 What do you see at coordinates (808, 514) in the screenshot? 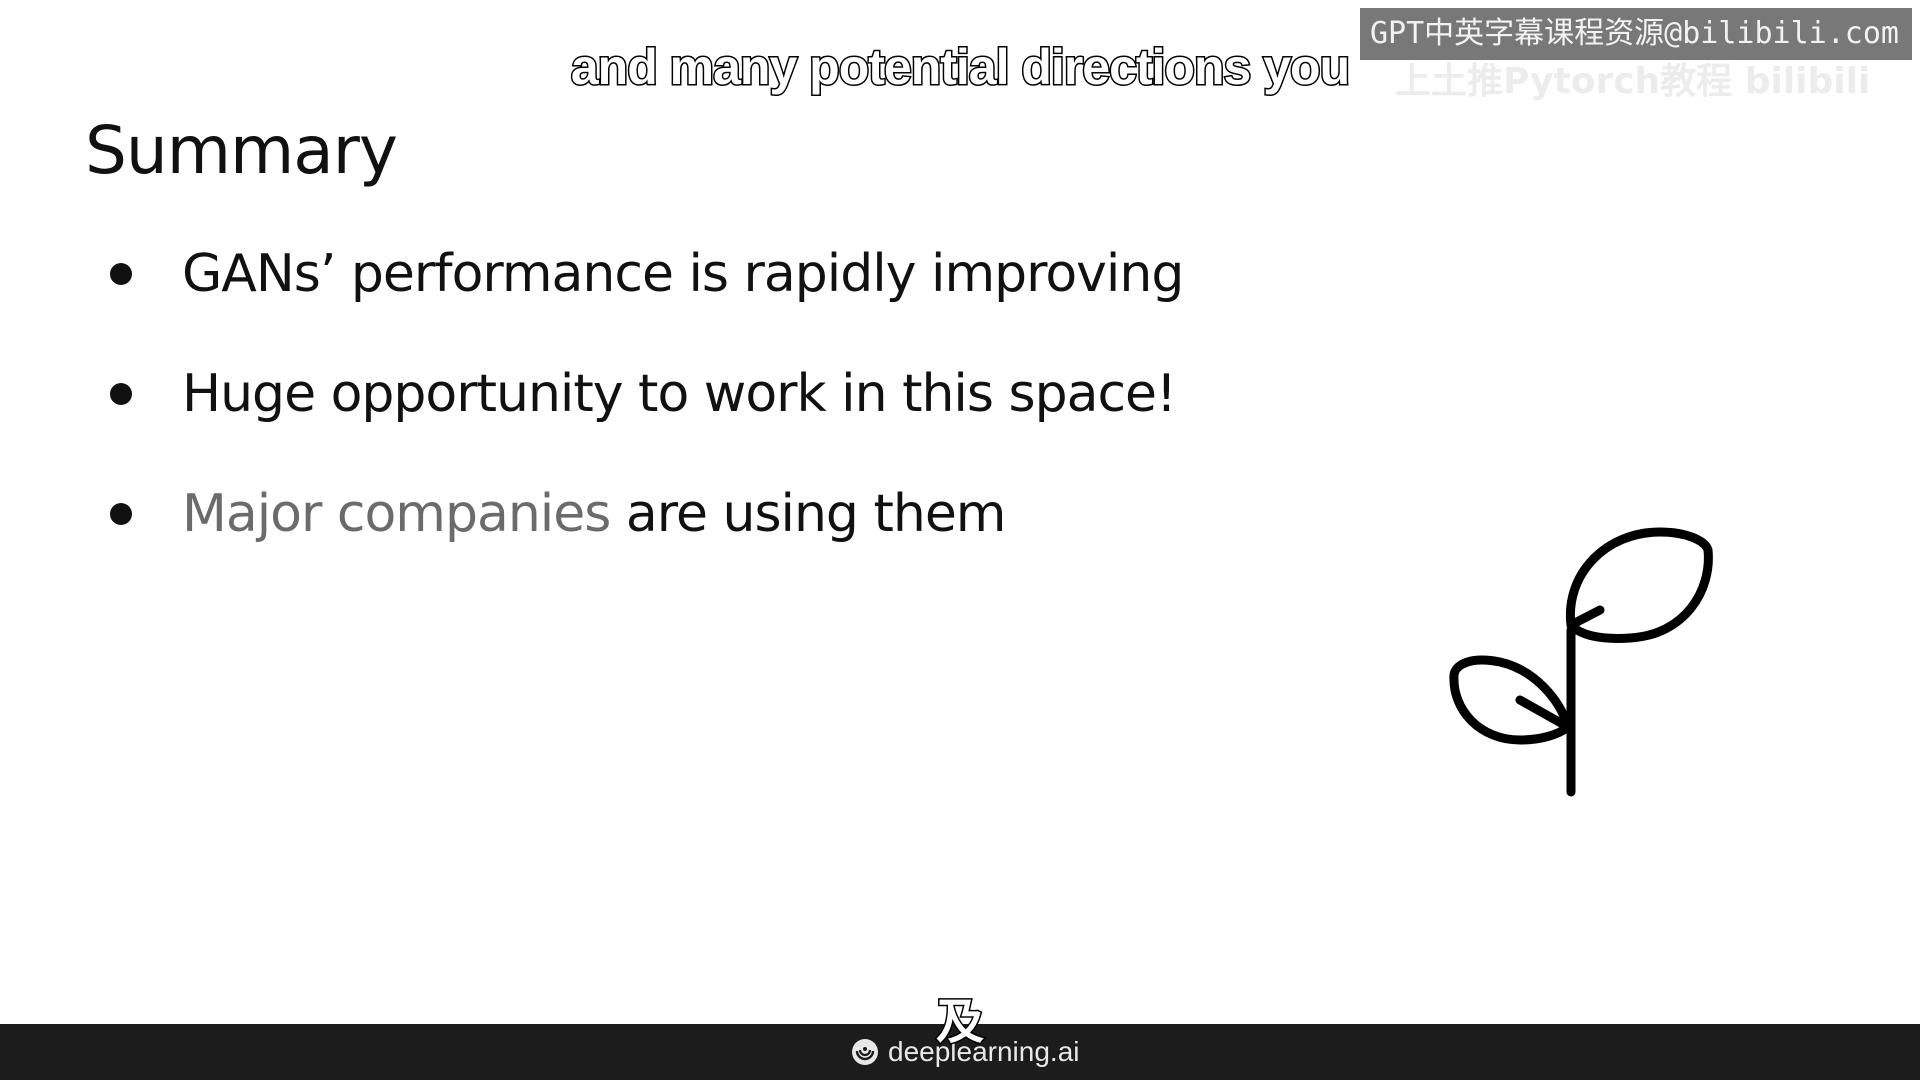
I see `bullet-text-rest: are using them` at bounding box center [808, 514].